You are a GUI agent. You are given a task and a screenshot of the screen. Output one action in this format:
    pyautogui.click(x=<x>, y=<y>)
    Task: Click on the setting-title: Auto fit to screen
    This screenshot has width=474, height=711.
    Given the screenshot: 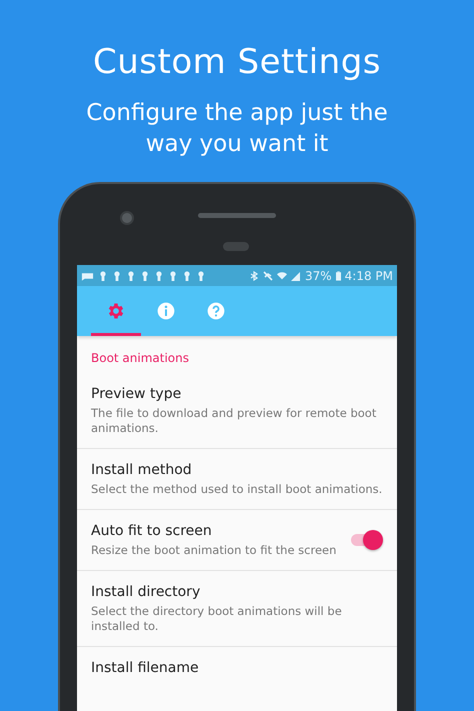 What is the action you would take?
    pyautogui.click(x=152, y=531)
    